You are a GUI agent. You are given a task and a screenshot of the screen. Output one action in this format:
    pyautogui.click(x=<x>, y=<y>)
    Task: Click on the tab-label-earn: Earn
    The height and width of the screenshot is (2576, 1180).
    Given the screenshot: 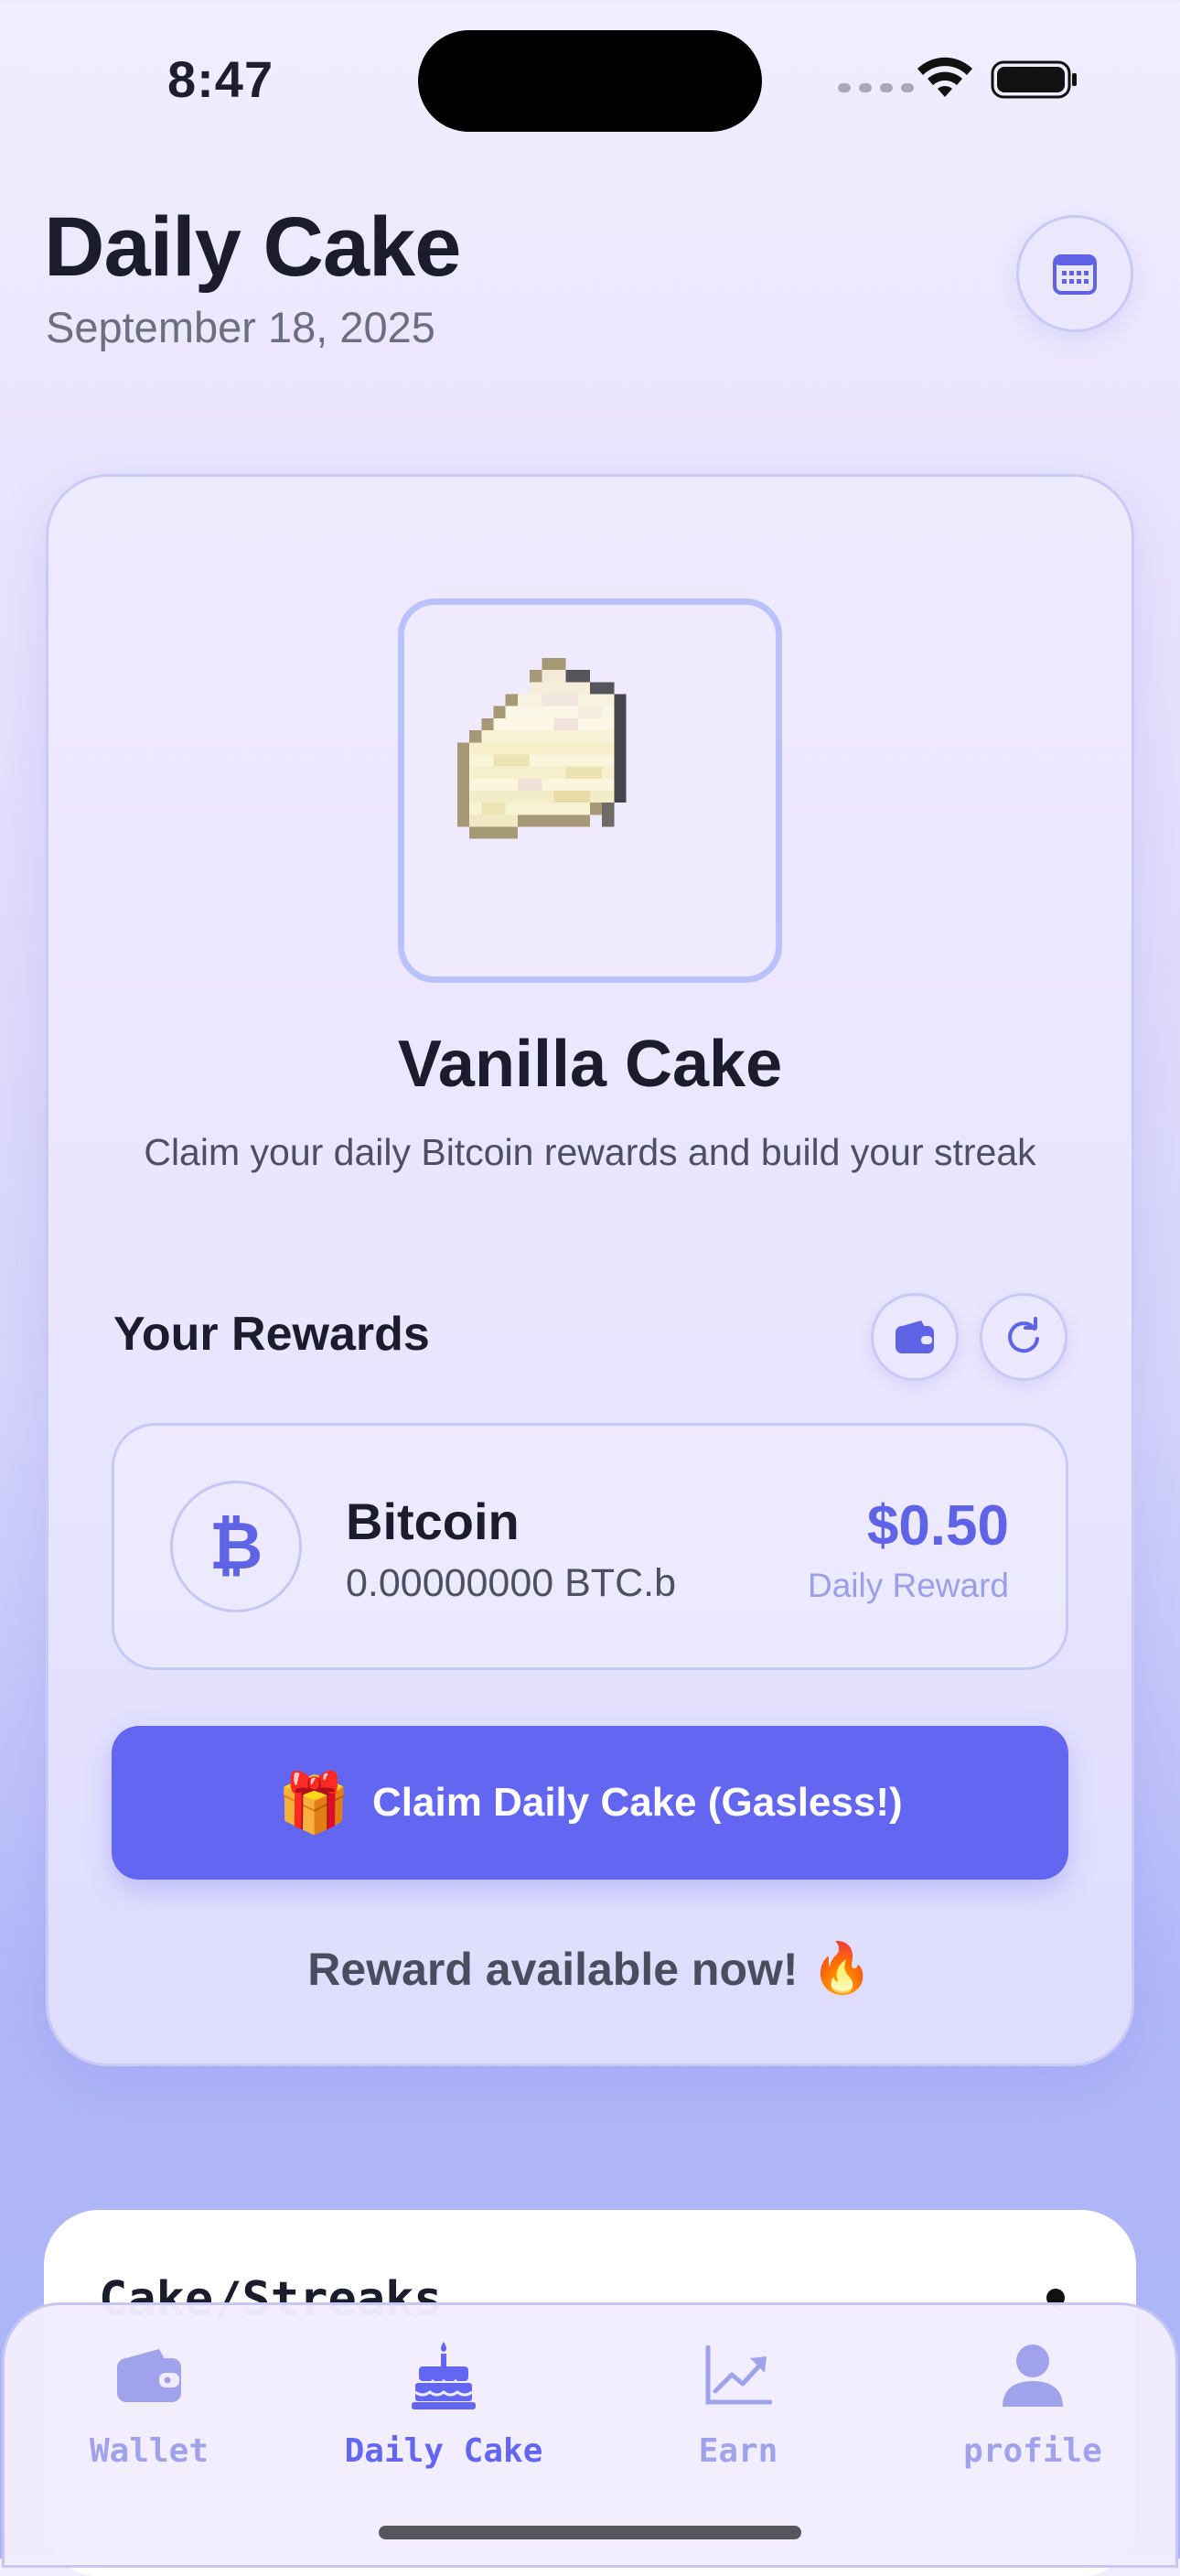 What is the action you would take?
    pyautogui.click(x=738, y=2451)
    